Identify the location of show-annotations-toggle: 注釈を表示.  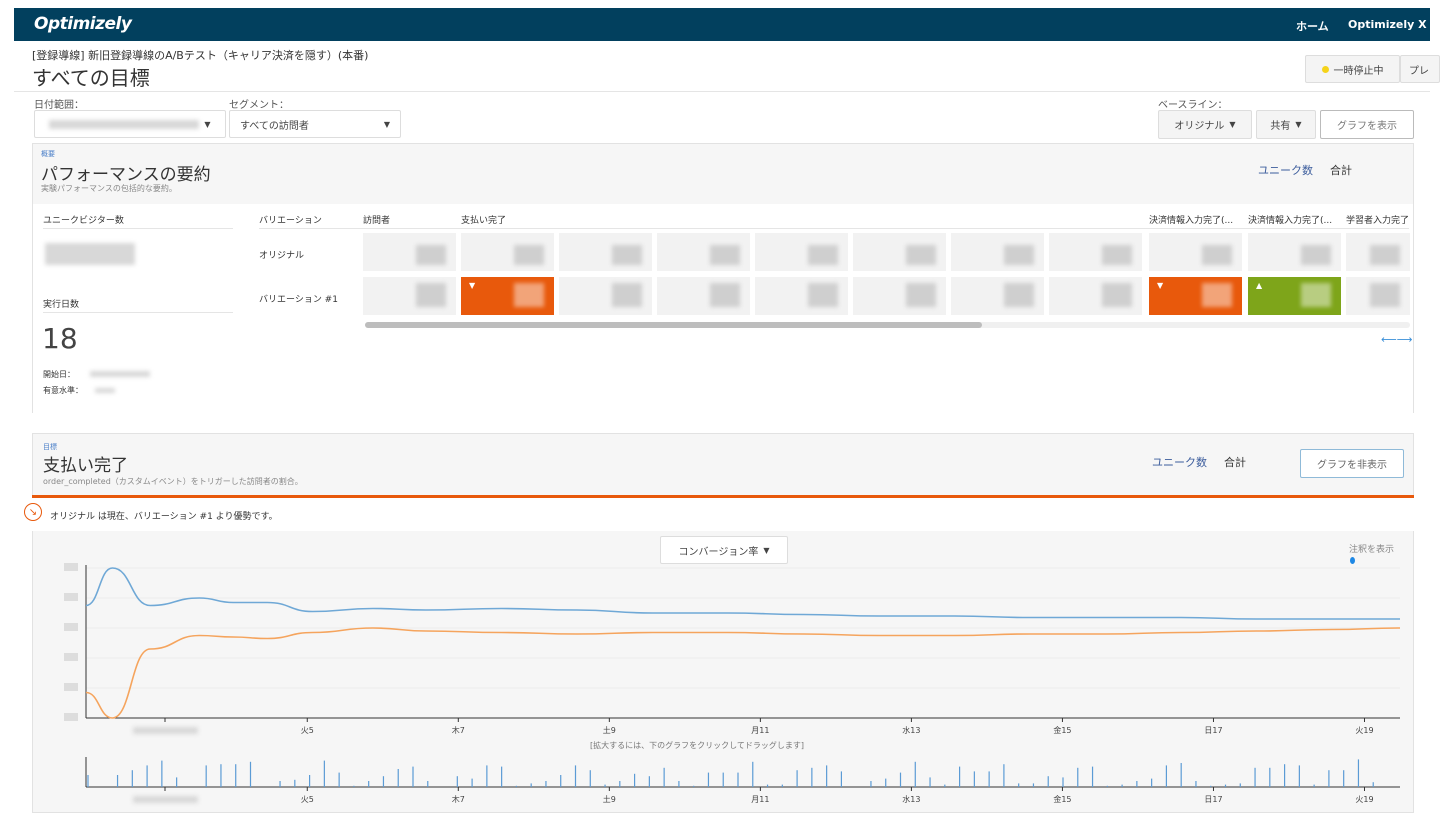
(1371, 548).